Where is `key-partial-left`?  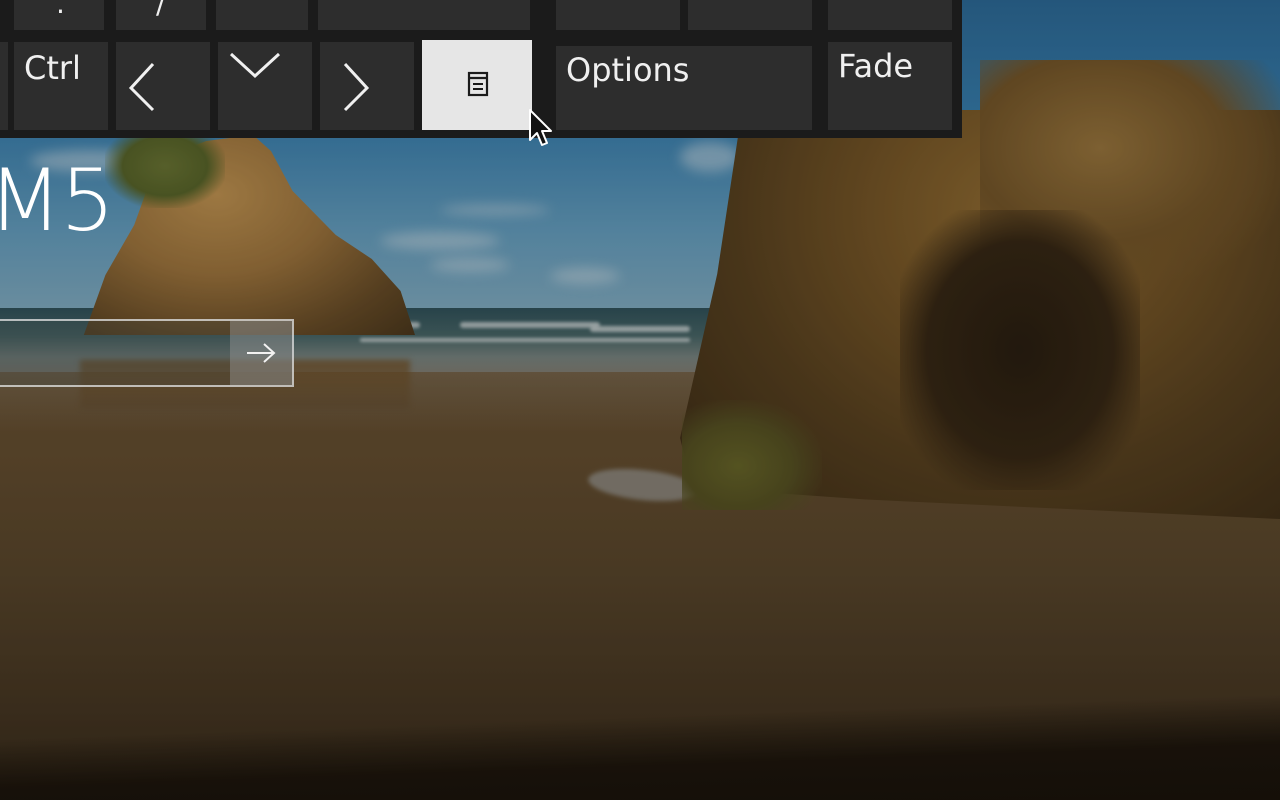 key-partial-left is located at coordinates (4, 86).